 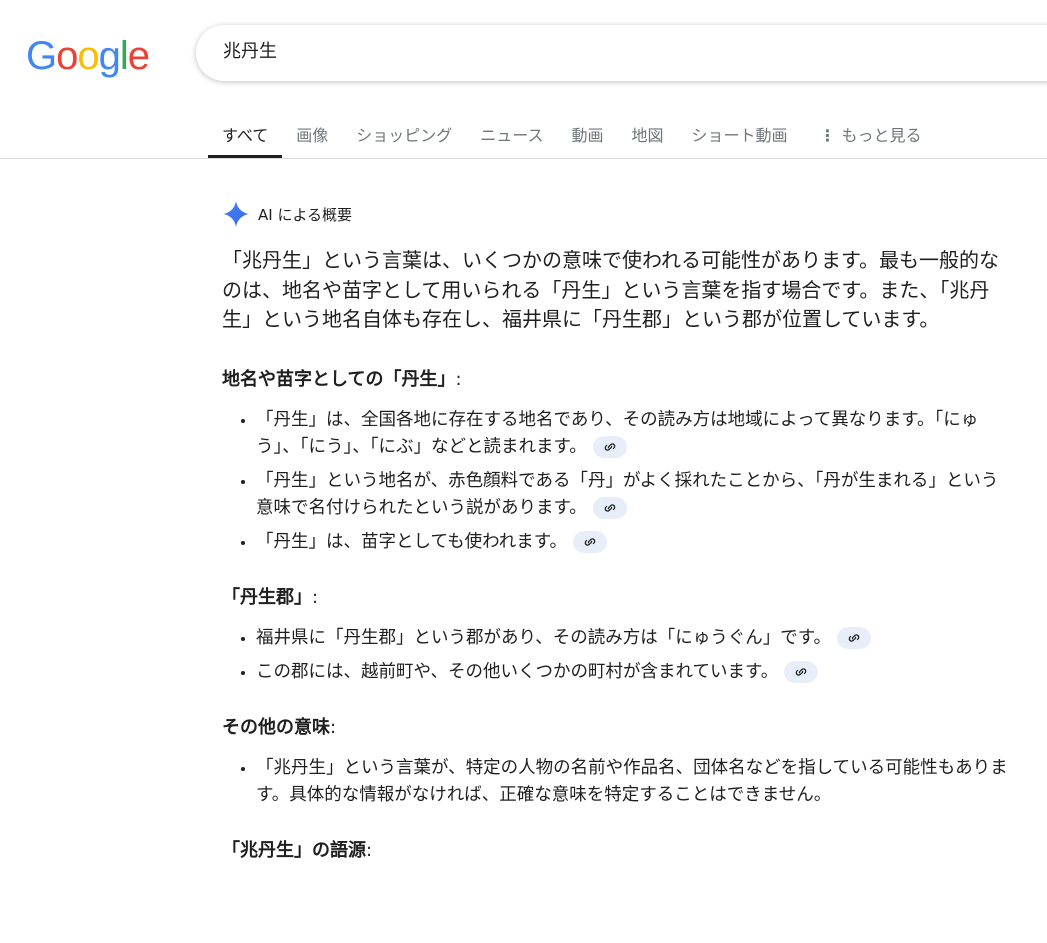 I want to click on tab-label: ニュース, so click(x=512, y=135).